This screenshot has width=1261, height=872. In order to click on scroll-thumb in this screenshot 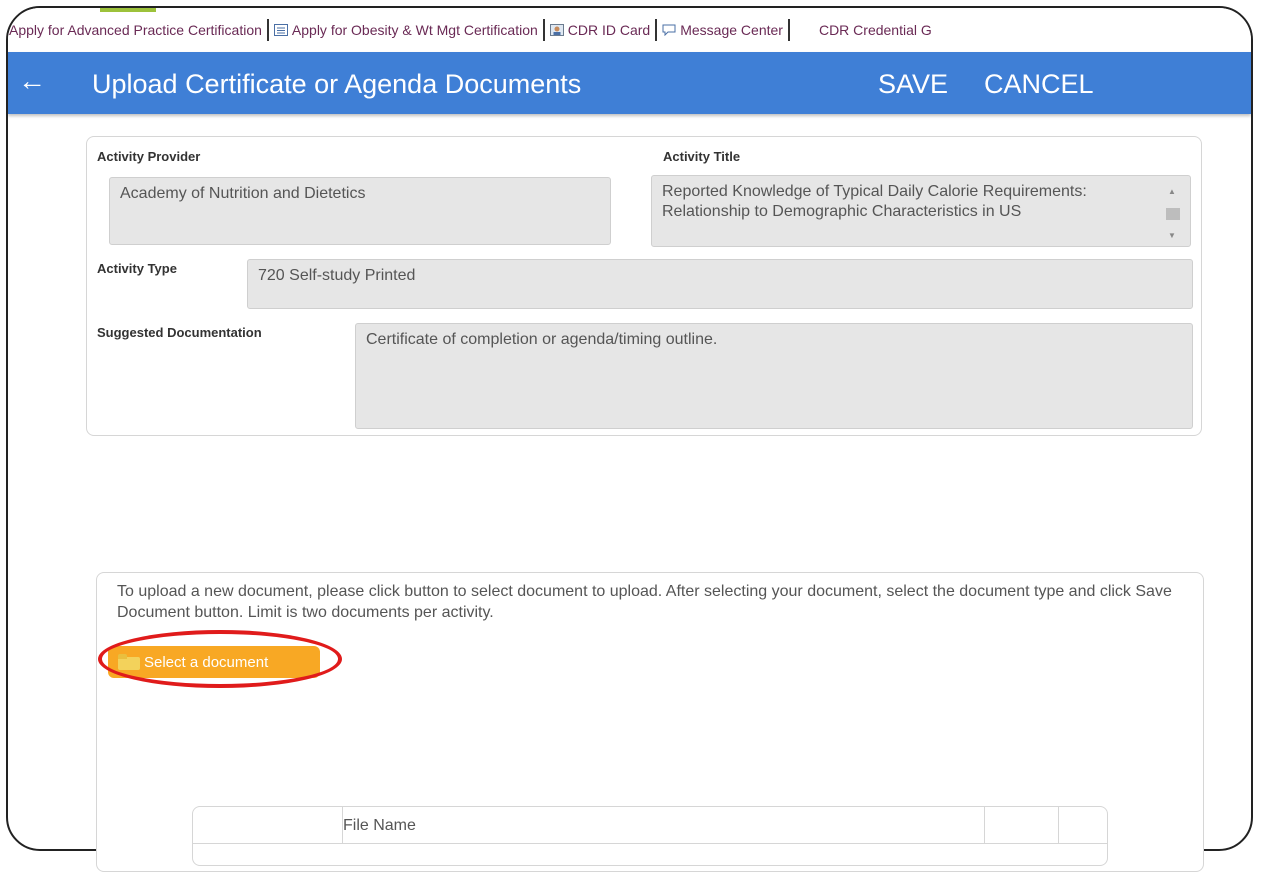, I will do `click(1173, 214)`.